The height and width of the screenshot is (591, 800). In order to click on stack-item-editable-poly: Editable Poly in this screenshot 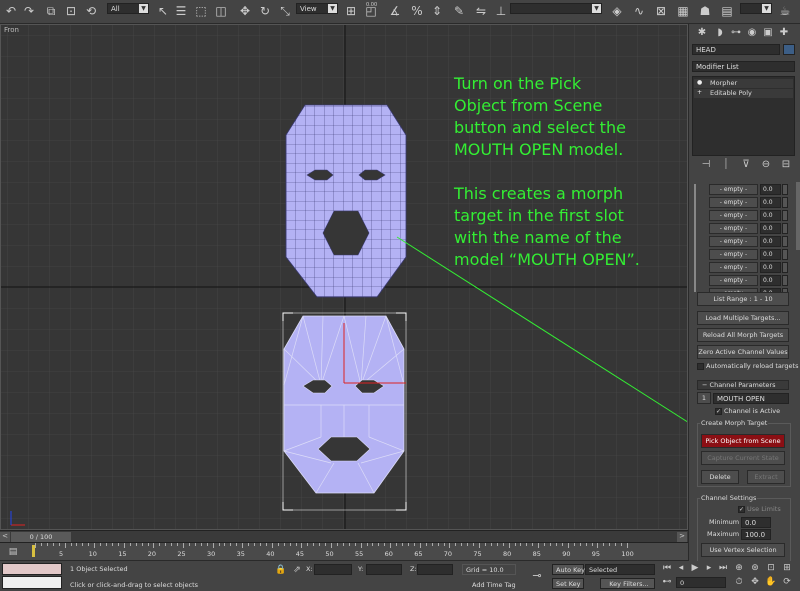, I will do `click(743, 93)`.